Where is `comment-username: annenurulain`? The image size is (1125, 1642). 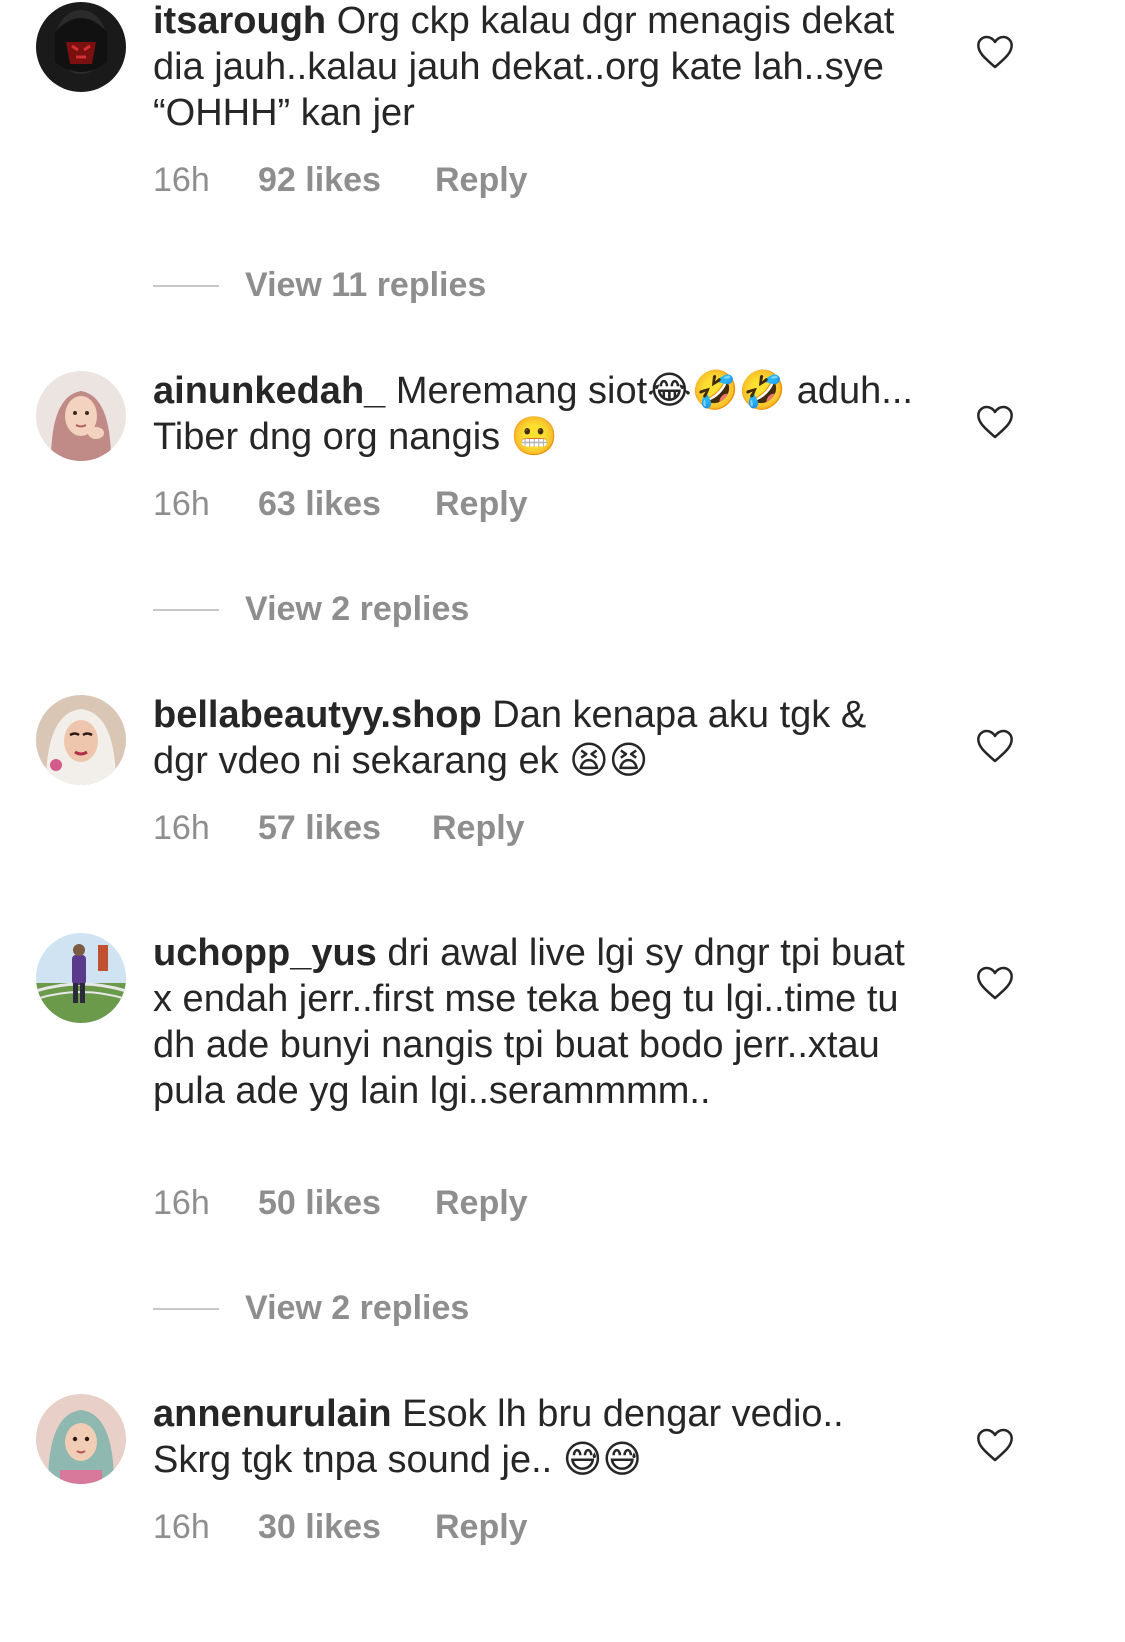 comment-username: annenurulain is located at coordinates (272, 1414).